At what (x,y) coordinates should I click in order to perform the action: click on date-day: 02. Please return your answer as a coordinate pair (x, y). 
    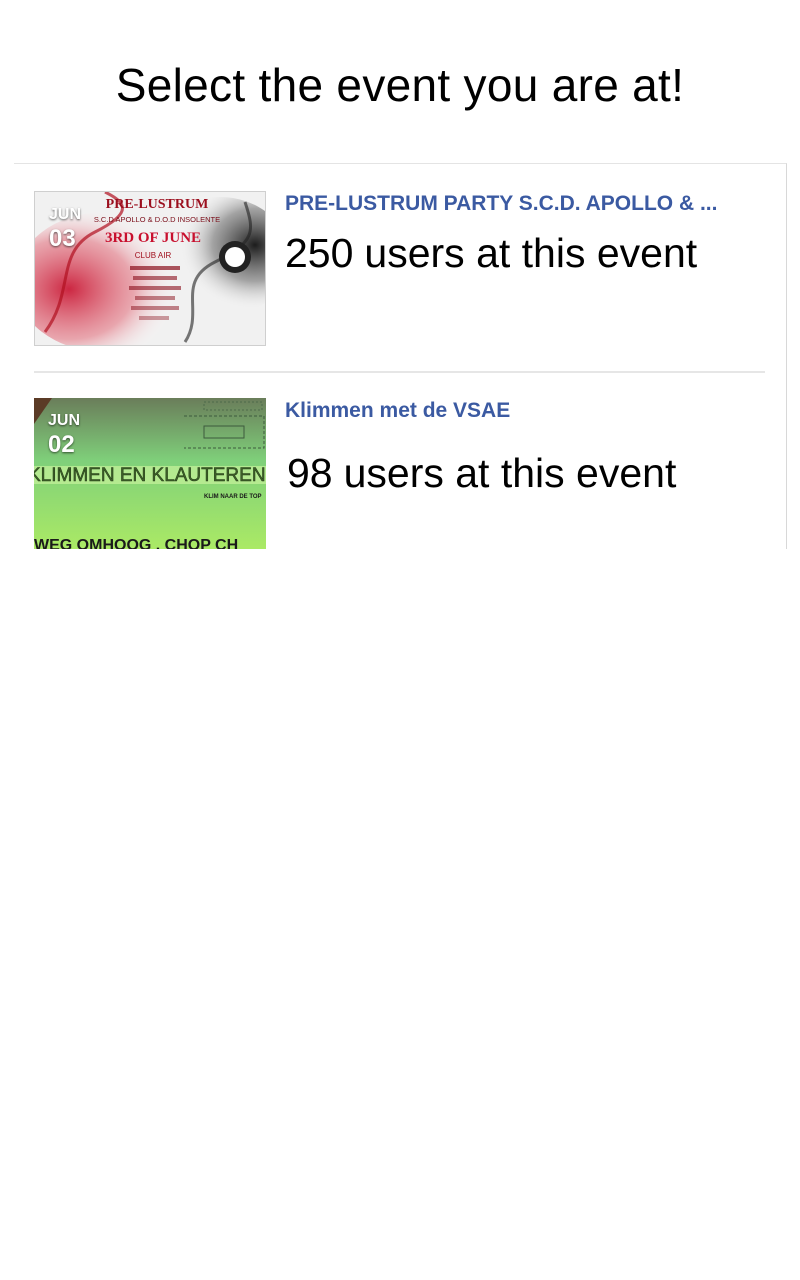
    Looking at the image, I should click on (61, 444).